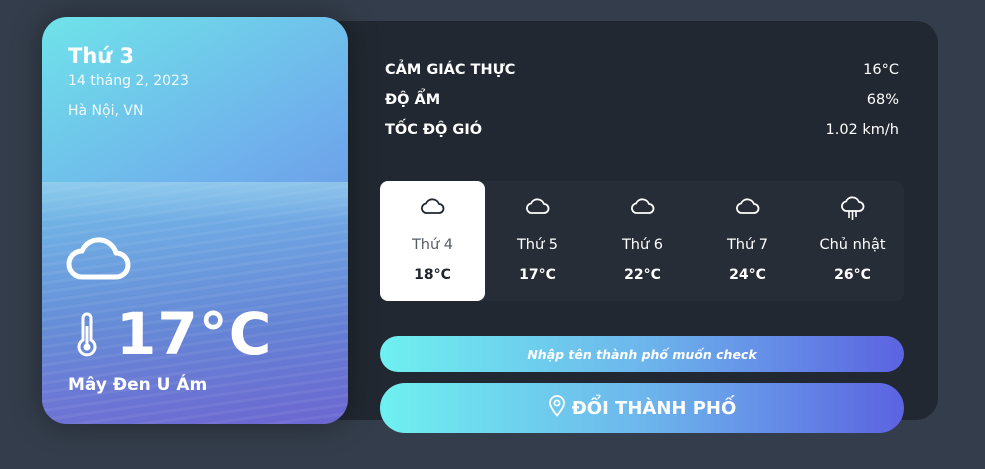 The height and width of the screenshot is (469, 985). What do you see at coordinates (101, 56) in the screenshot?
I see `current-weekday: Thứ 3` at bounding box center [101, 56].